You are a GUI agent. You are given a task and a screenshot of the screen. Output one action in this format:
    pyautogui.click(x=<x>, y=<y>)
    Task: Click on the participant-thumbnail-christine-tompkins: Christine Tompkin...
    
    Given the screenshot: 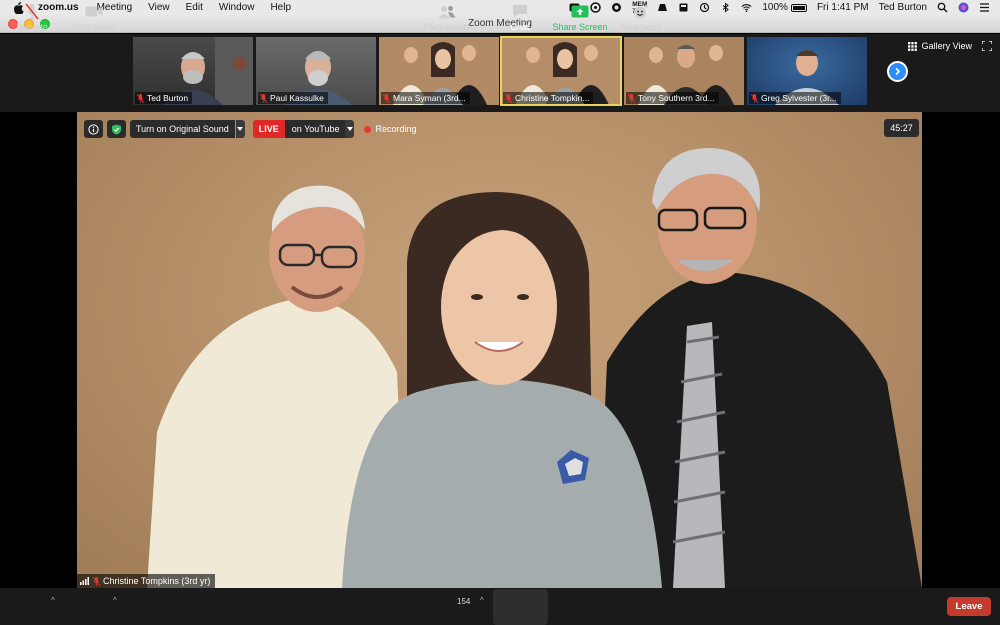 What is the action you would take?
    pyautogui.click(x=561, y=71)
    